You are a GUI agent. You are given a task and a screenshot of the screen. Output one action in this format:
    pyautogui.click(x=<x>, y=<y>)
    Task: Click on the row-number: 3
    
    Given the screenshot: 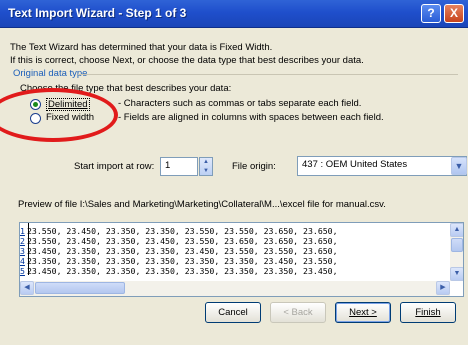 What is the action you would take?
    pyautogui.click(x=22, y=251)
    